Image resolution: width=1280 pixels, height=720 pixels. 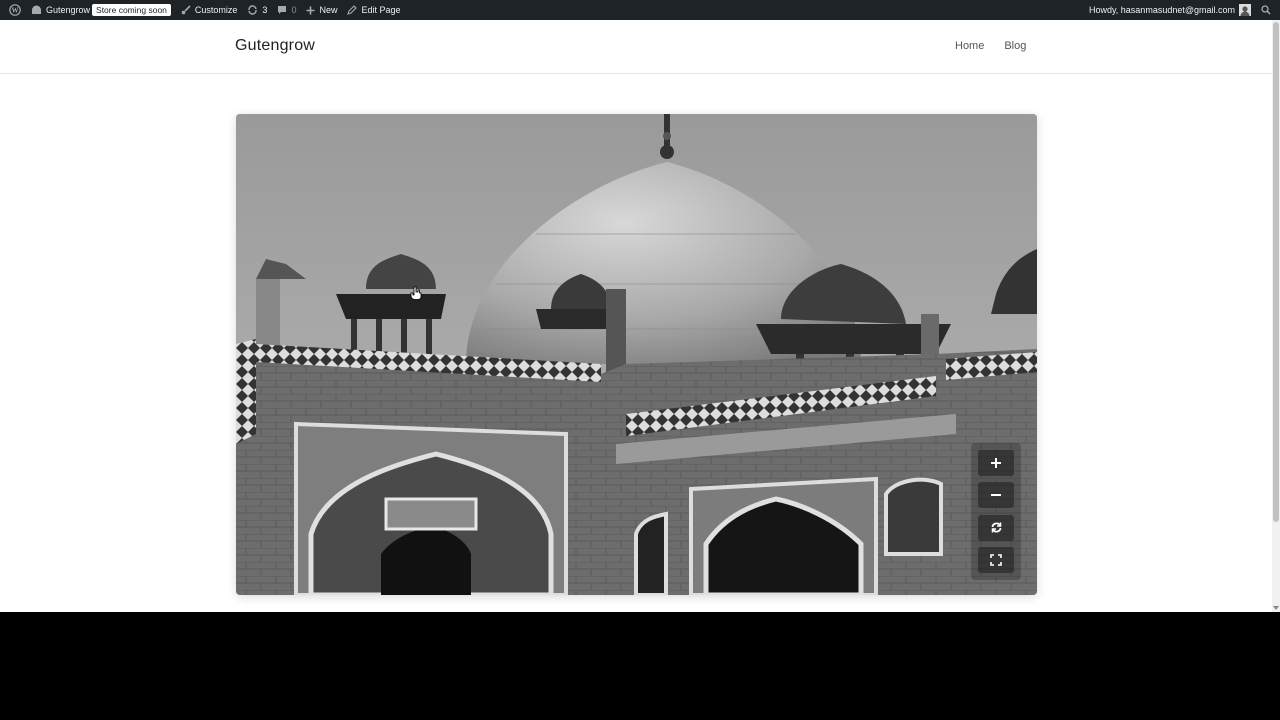 What do you see at coordinates (216, 10) in the screenshot?
I see `customize-label: Customize` at bounding box center [216, 10].